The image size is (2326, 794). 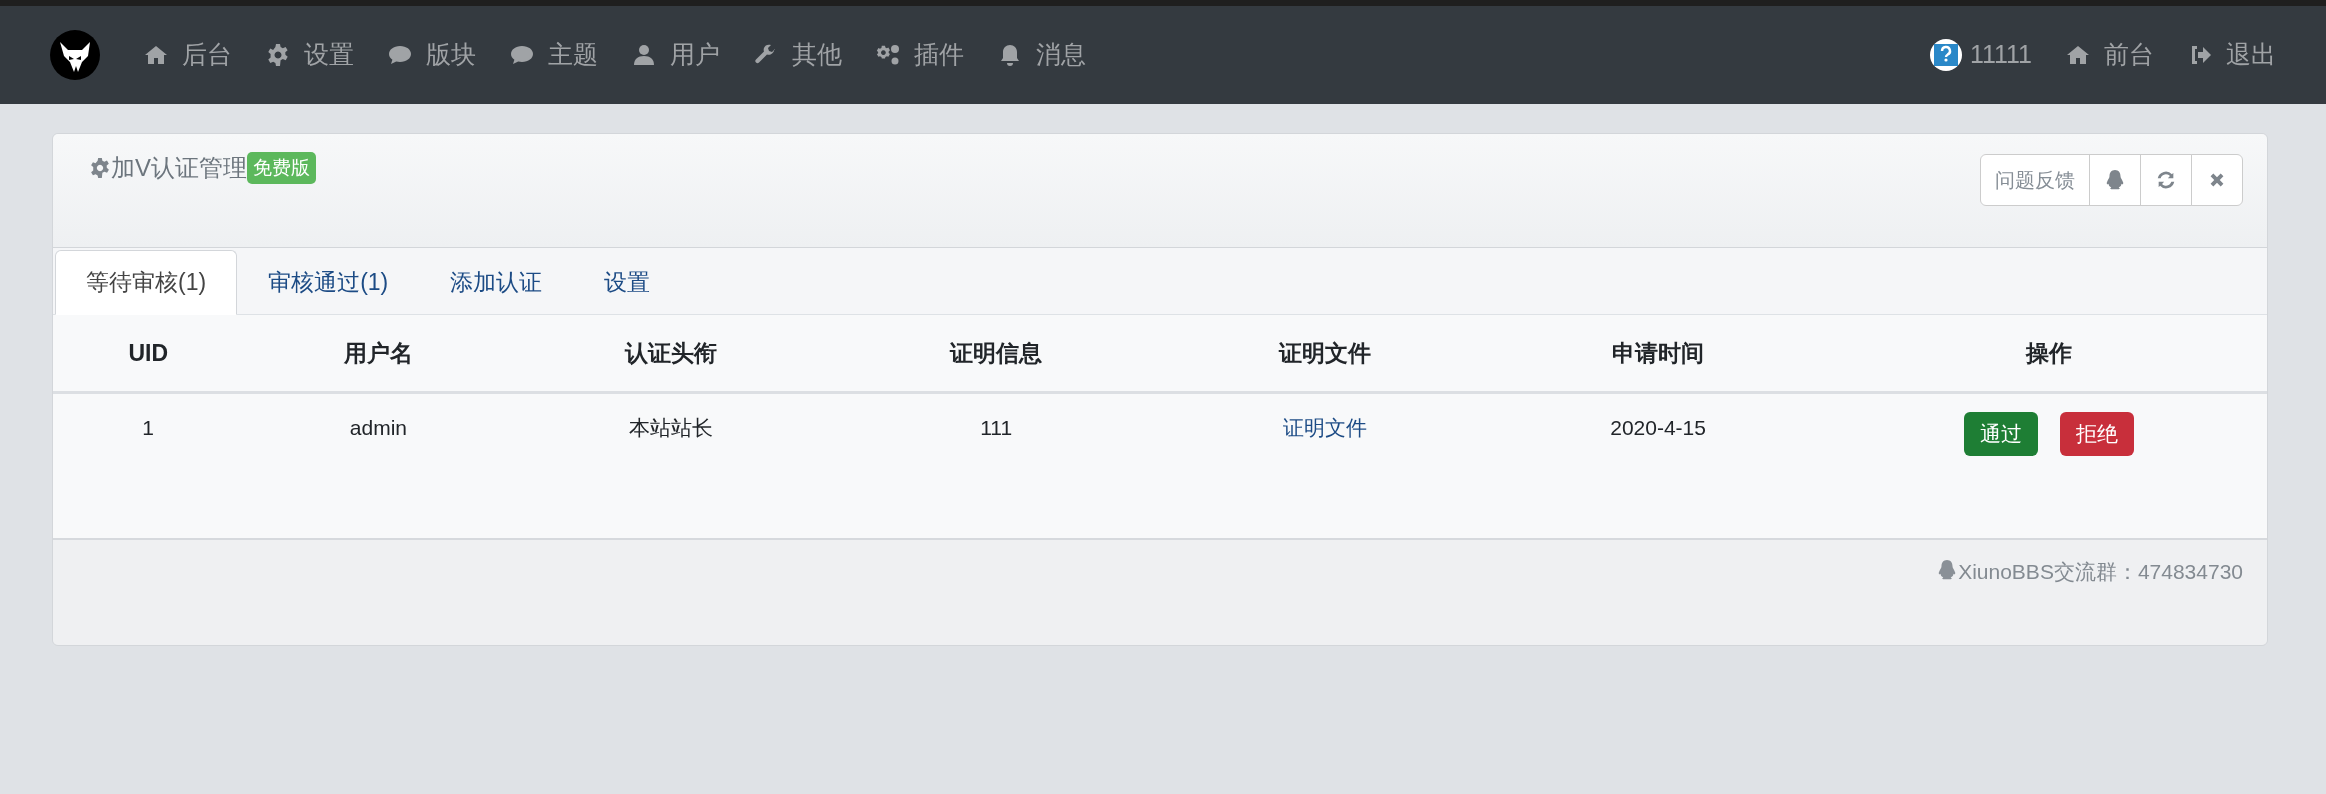 I want to click on nav-link: 消息, so click(x=1042, y=55).